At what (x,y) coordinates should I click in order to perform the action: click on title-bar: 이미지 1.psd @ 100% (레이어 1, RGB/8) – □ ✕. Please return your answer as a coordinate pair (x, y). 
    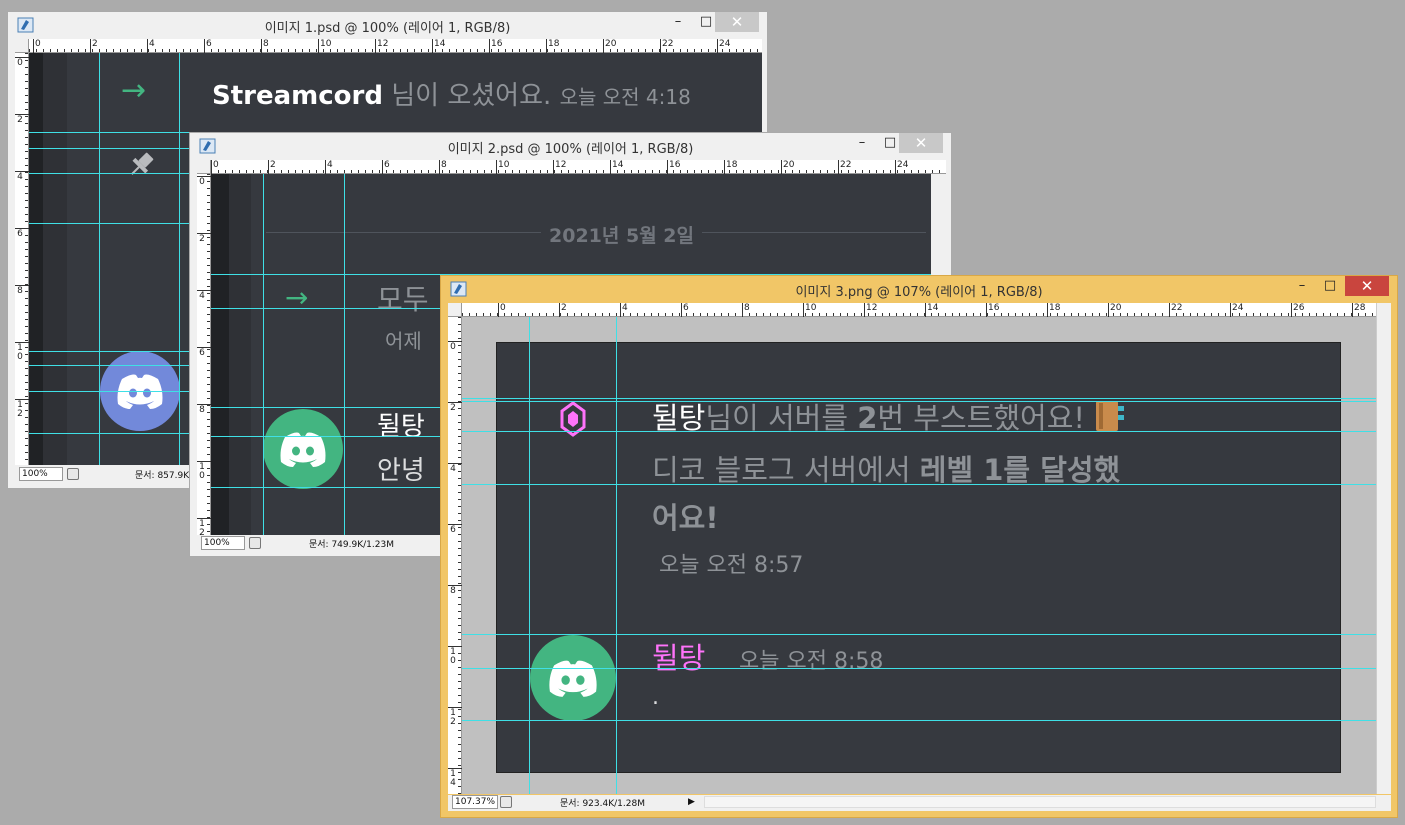
    Looking at the image, I should click on (387, 25).